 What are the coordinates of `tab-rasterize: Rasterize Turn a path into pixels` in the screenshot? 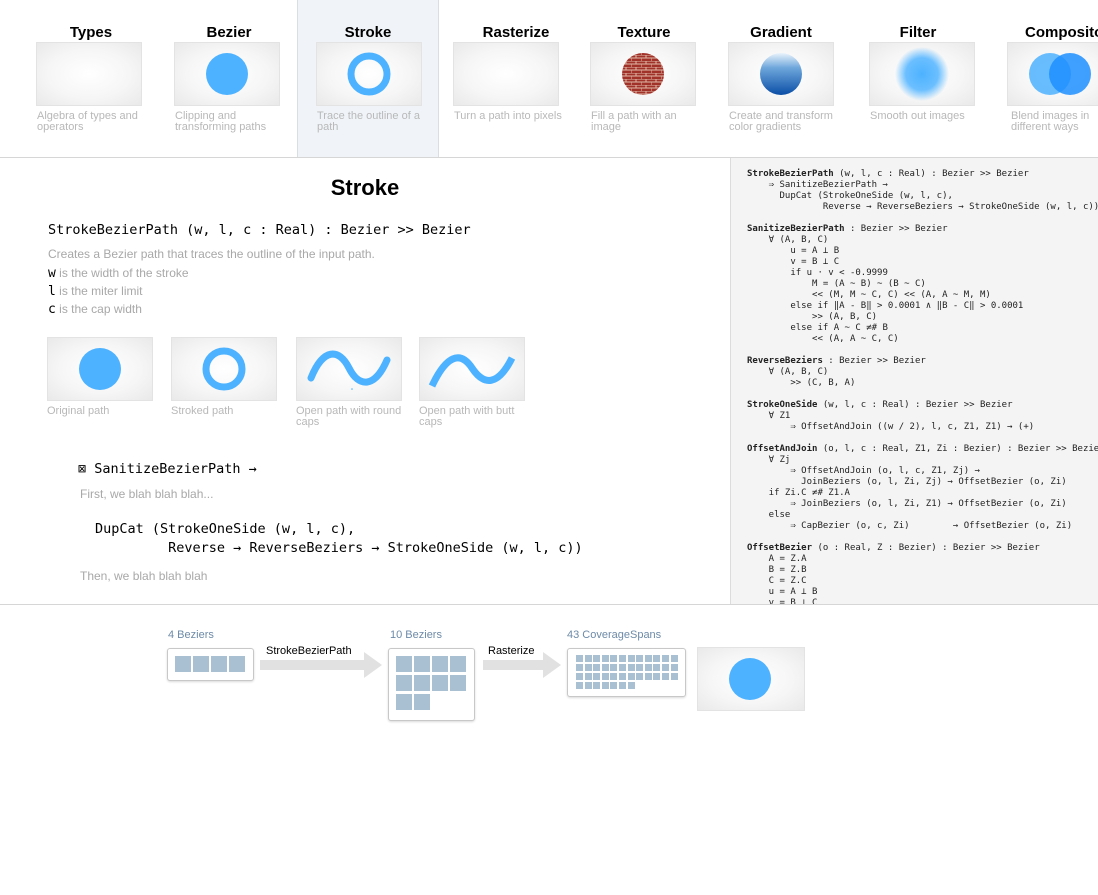 It's located at (506, 78).